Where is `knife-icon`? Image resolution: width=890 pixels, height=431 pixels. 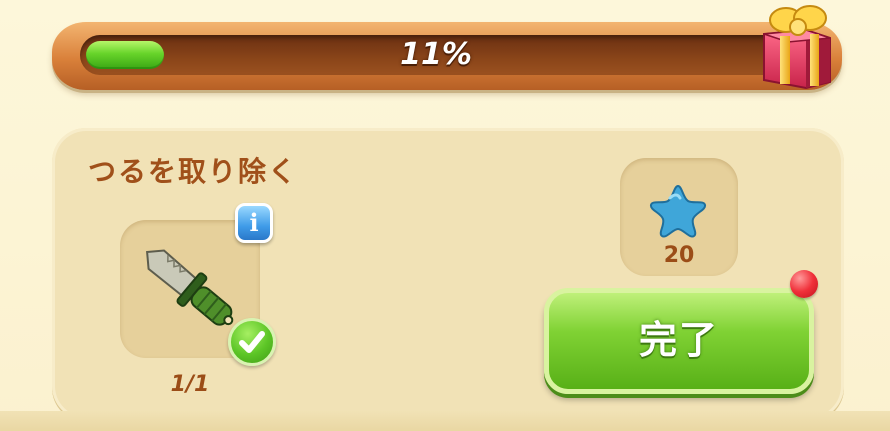
knife-icon is located at coordinates (190, 287).